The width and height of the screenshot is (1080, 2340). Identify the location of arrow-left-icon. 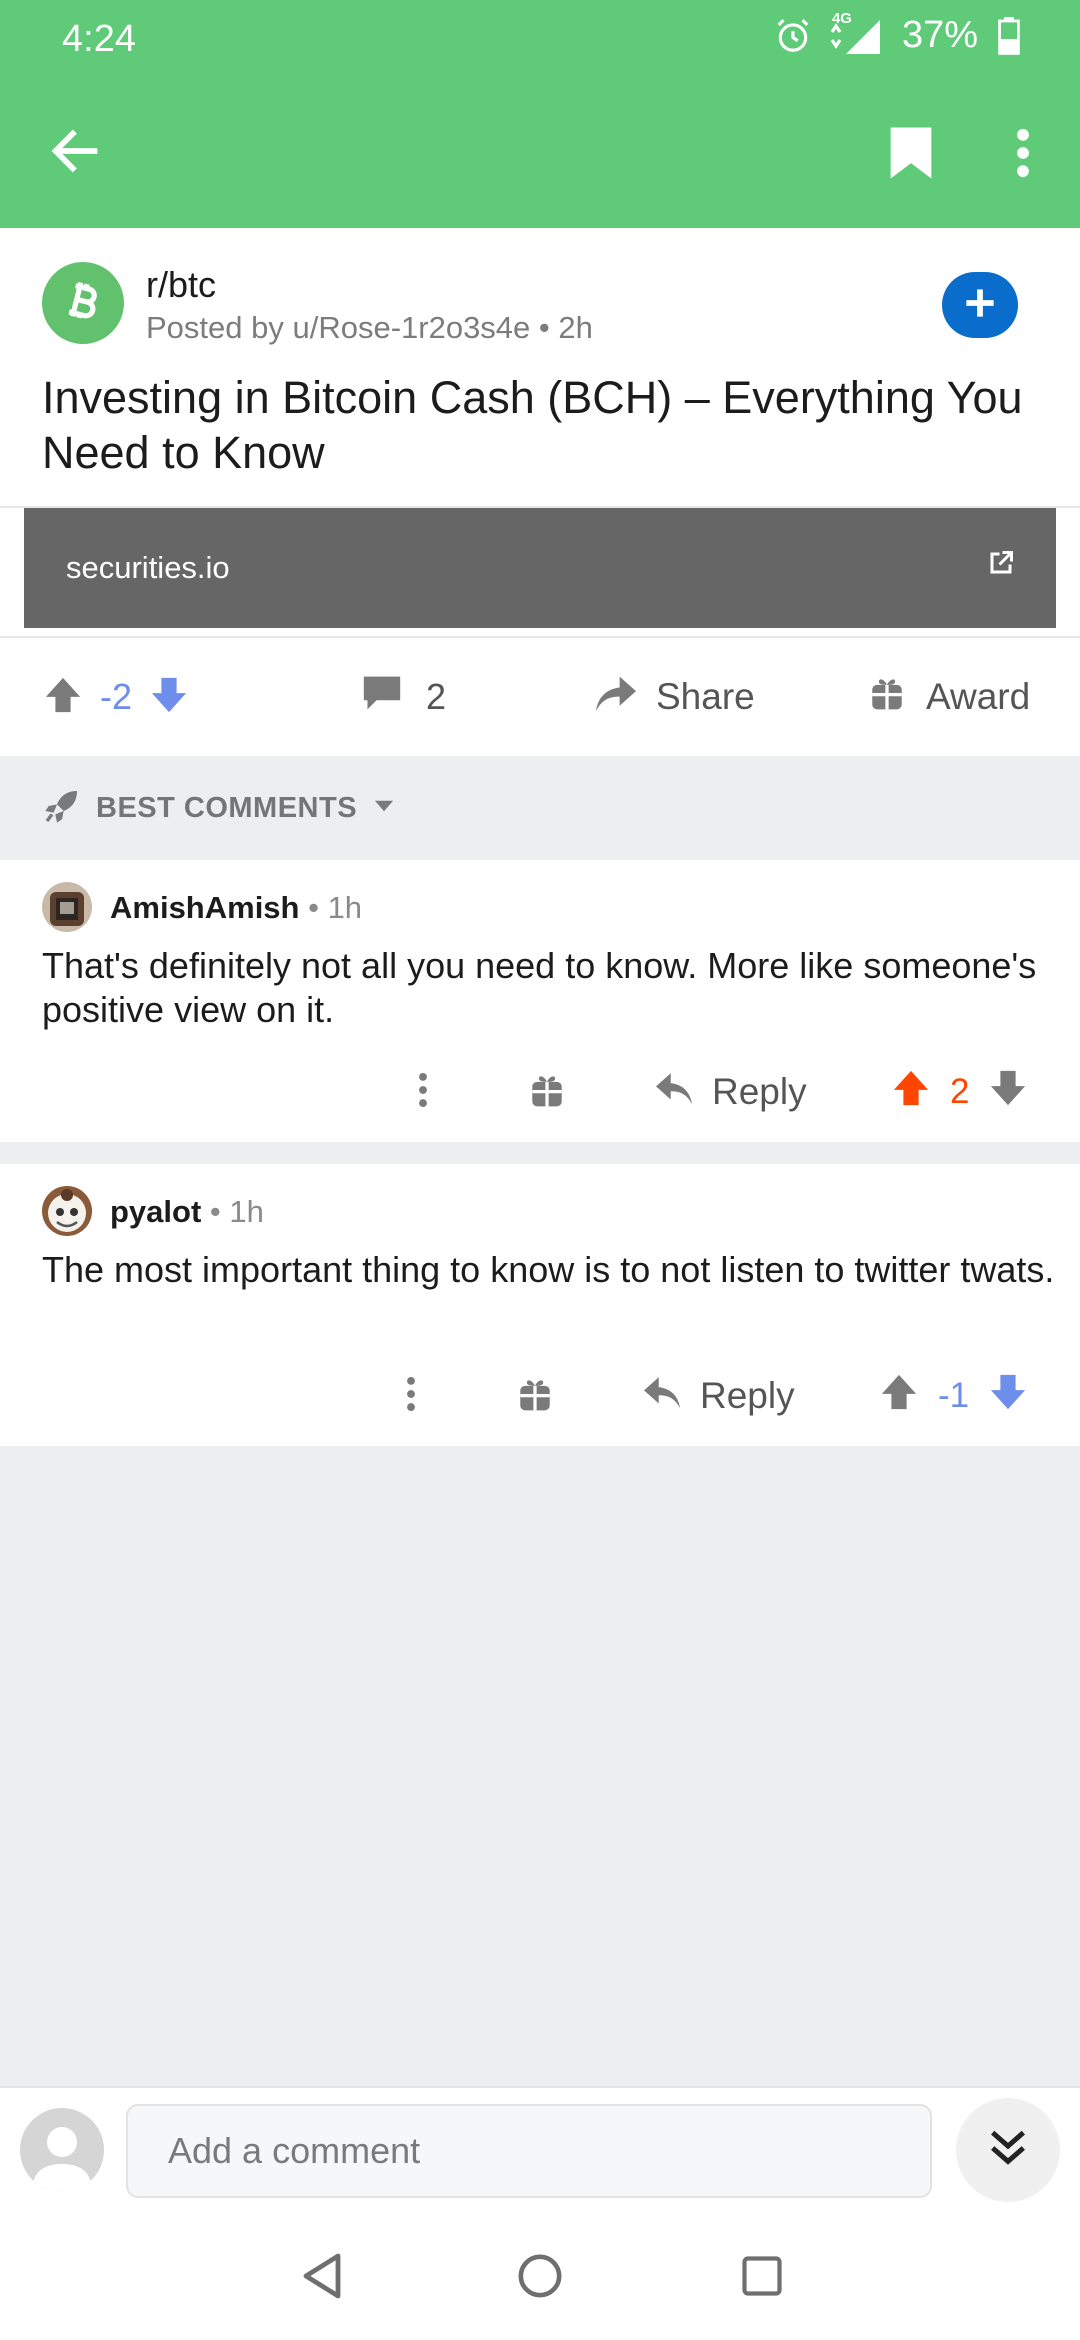
(75, 153).